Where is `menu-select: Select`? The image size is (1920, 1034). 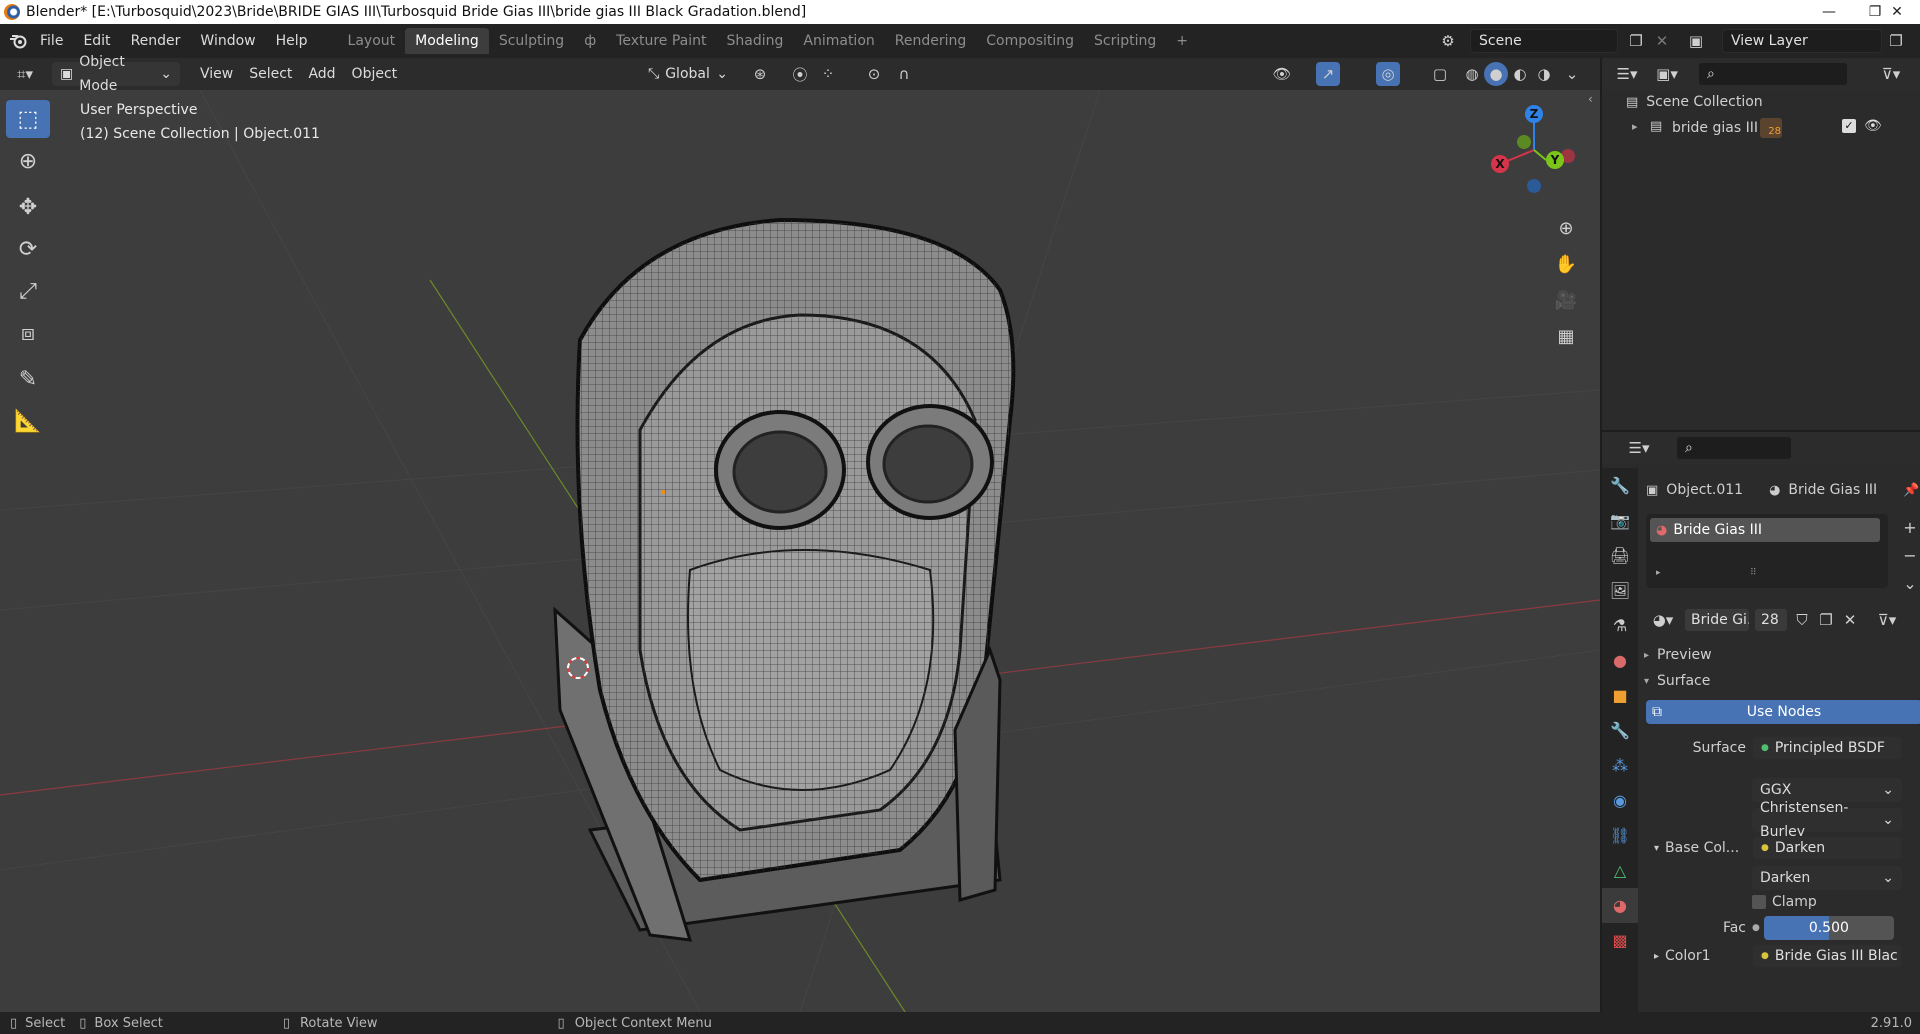 menu-select: Select is located at coordinates (270, 74).